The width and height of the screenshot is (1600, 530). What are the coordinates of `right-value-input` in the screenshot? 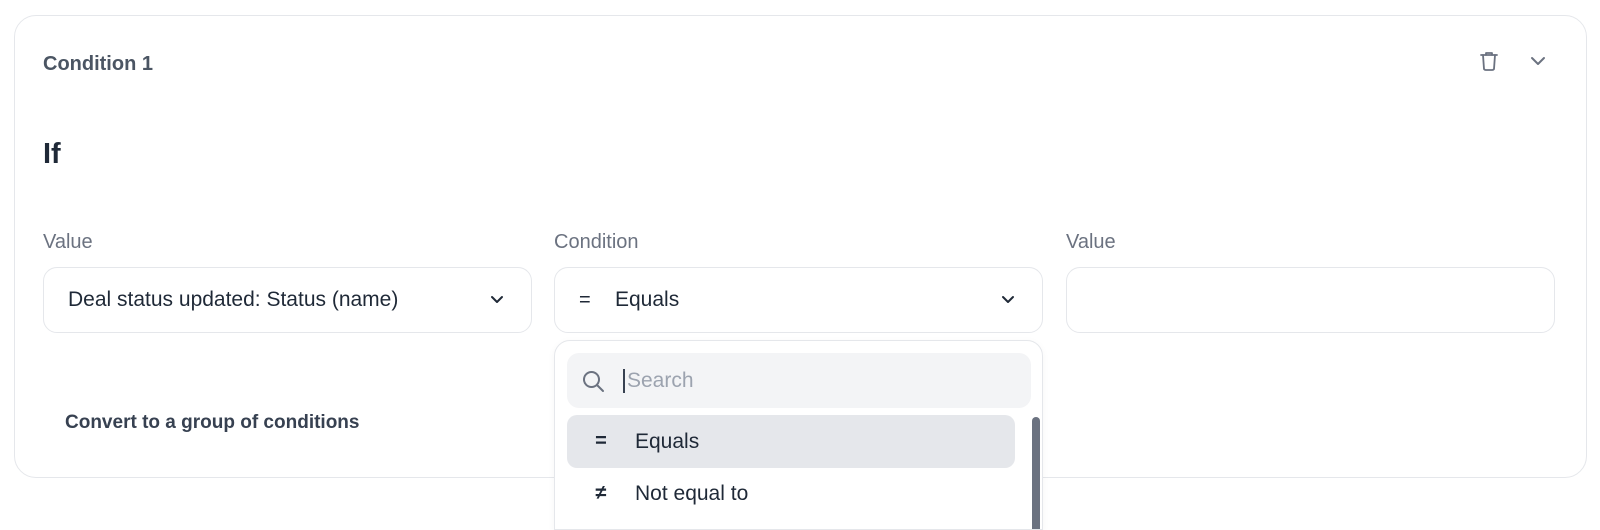 It's located at (1310, 300).